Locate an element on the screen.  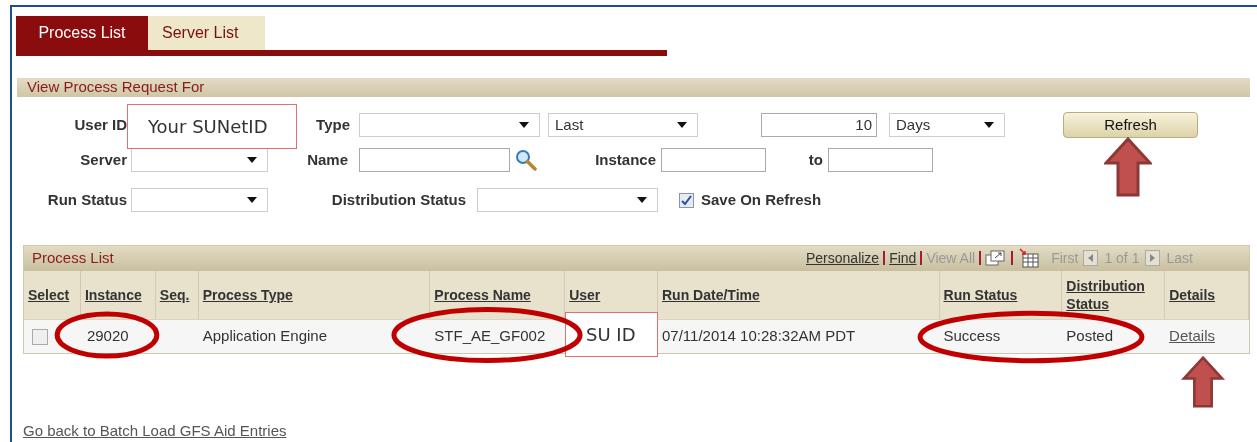
refresh-button: Refresh is located at coordinates (1130, 125).